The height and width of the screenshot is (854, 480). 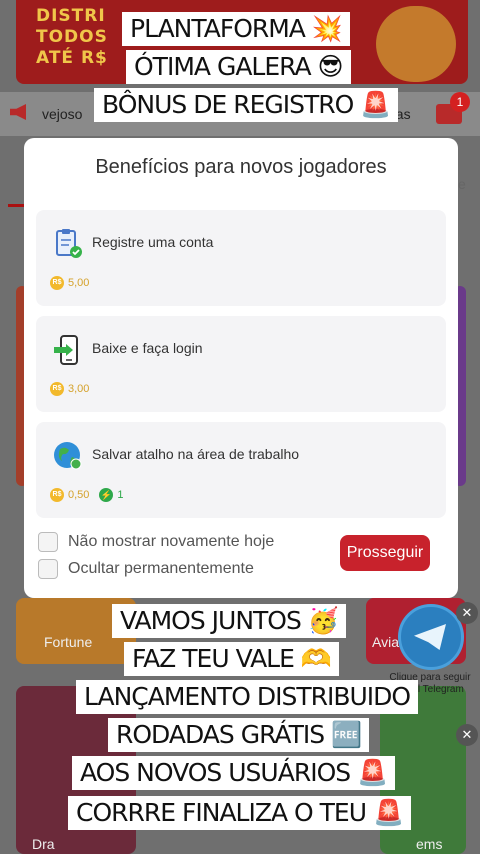 I want to click on benefit-label: Registre uma conta, so click(x=153, y=242).